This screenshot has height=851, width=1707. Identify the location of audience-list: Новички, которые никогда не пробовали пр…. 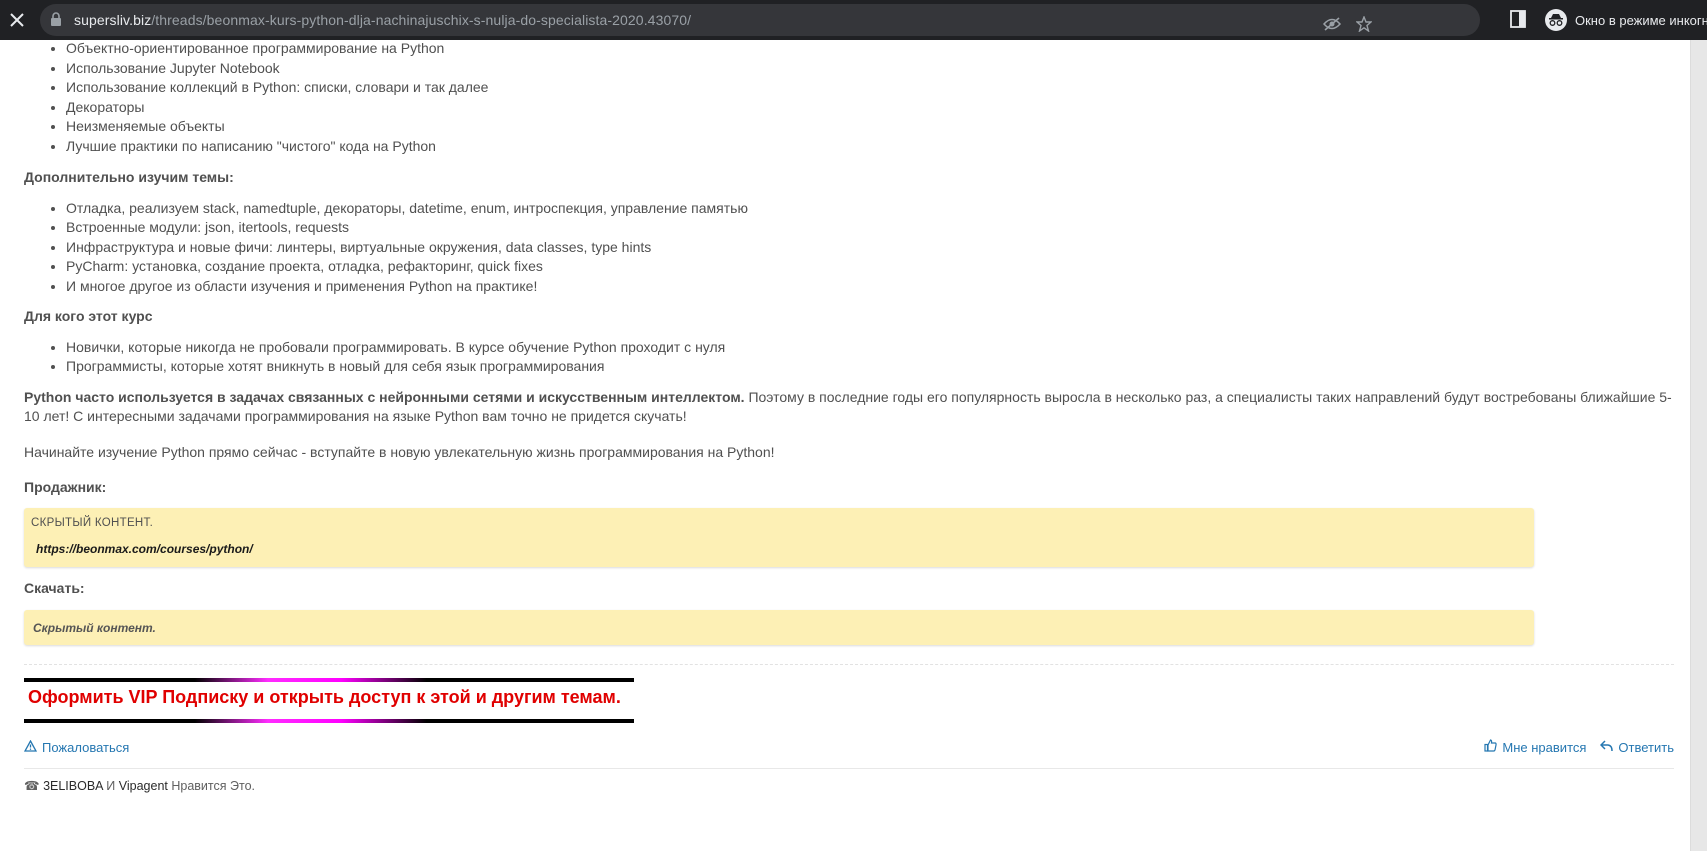
(849, 357).